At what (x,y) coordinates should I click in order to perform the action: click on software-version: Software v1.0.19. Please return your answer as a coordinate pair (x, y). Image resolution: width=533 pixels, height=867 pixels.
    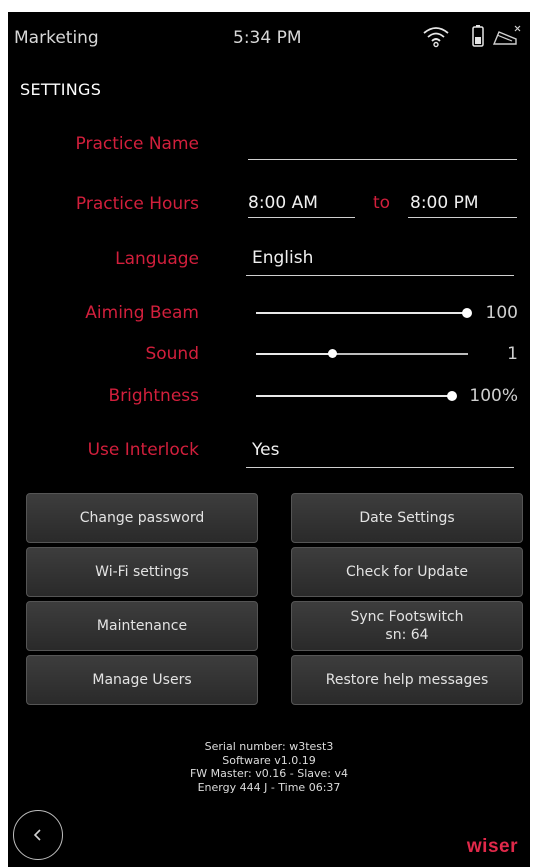
    Looking at the image, I should click on (269, 760).